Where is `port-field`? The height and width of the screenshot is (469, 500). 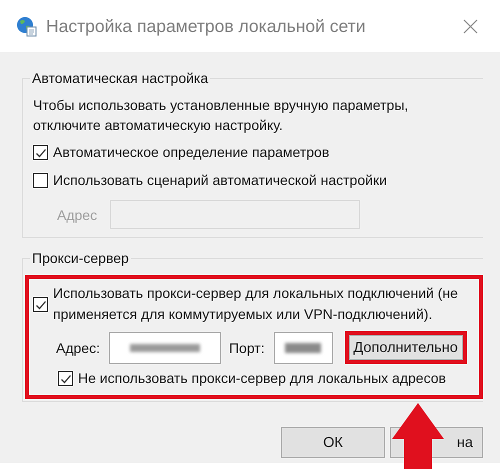
port-field is located at coordinates (303, 348).